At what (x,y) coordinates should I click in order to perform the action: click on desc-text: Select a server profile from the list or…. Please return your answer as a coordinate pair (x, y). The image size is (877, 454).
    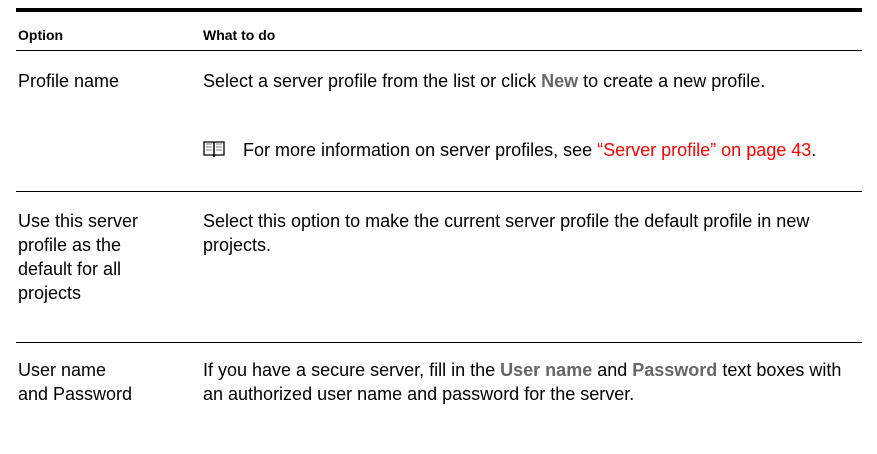
    Looking at the image, I should click on (372, 81).